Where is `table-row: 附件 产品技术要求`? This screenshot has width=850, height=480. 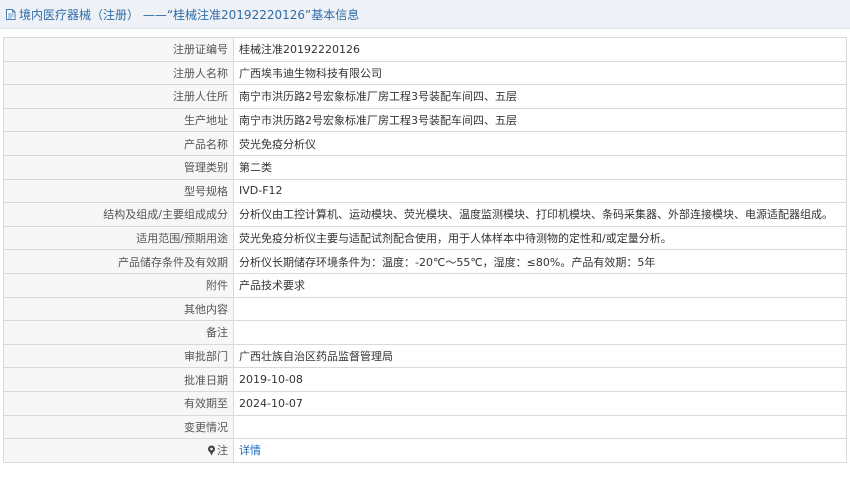 table-row: 附件 产品技术要求 is located at coordinates (425, 285).